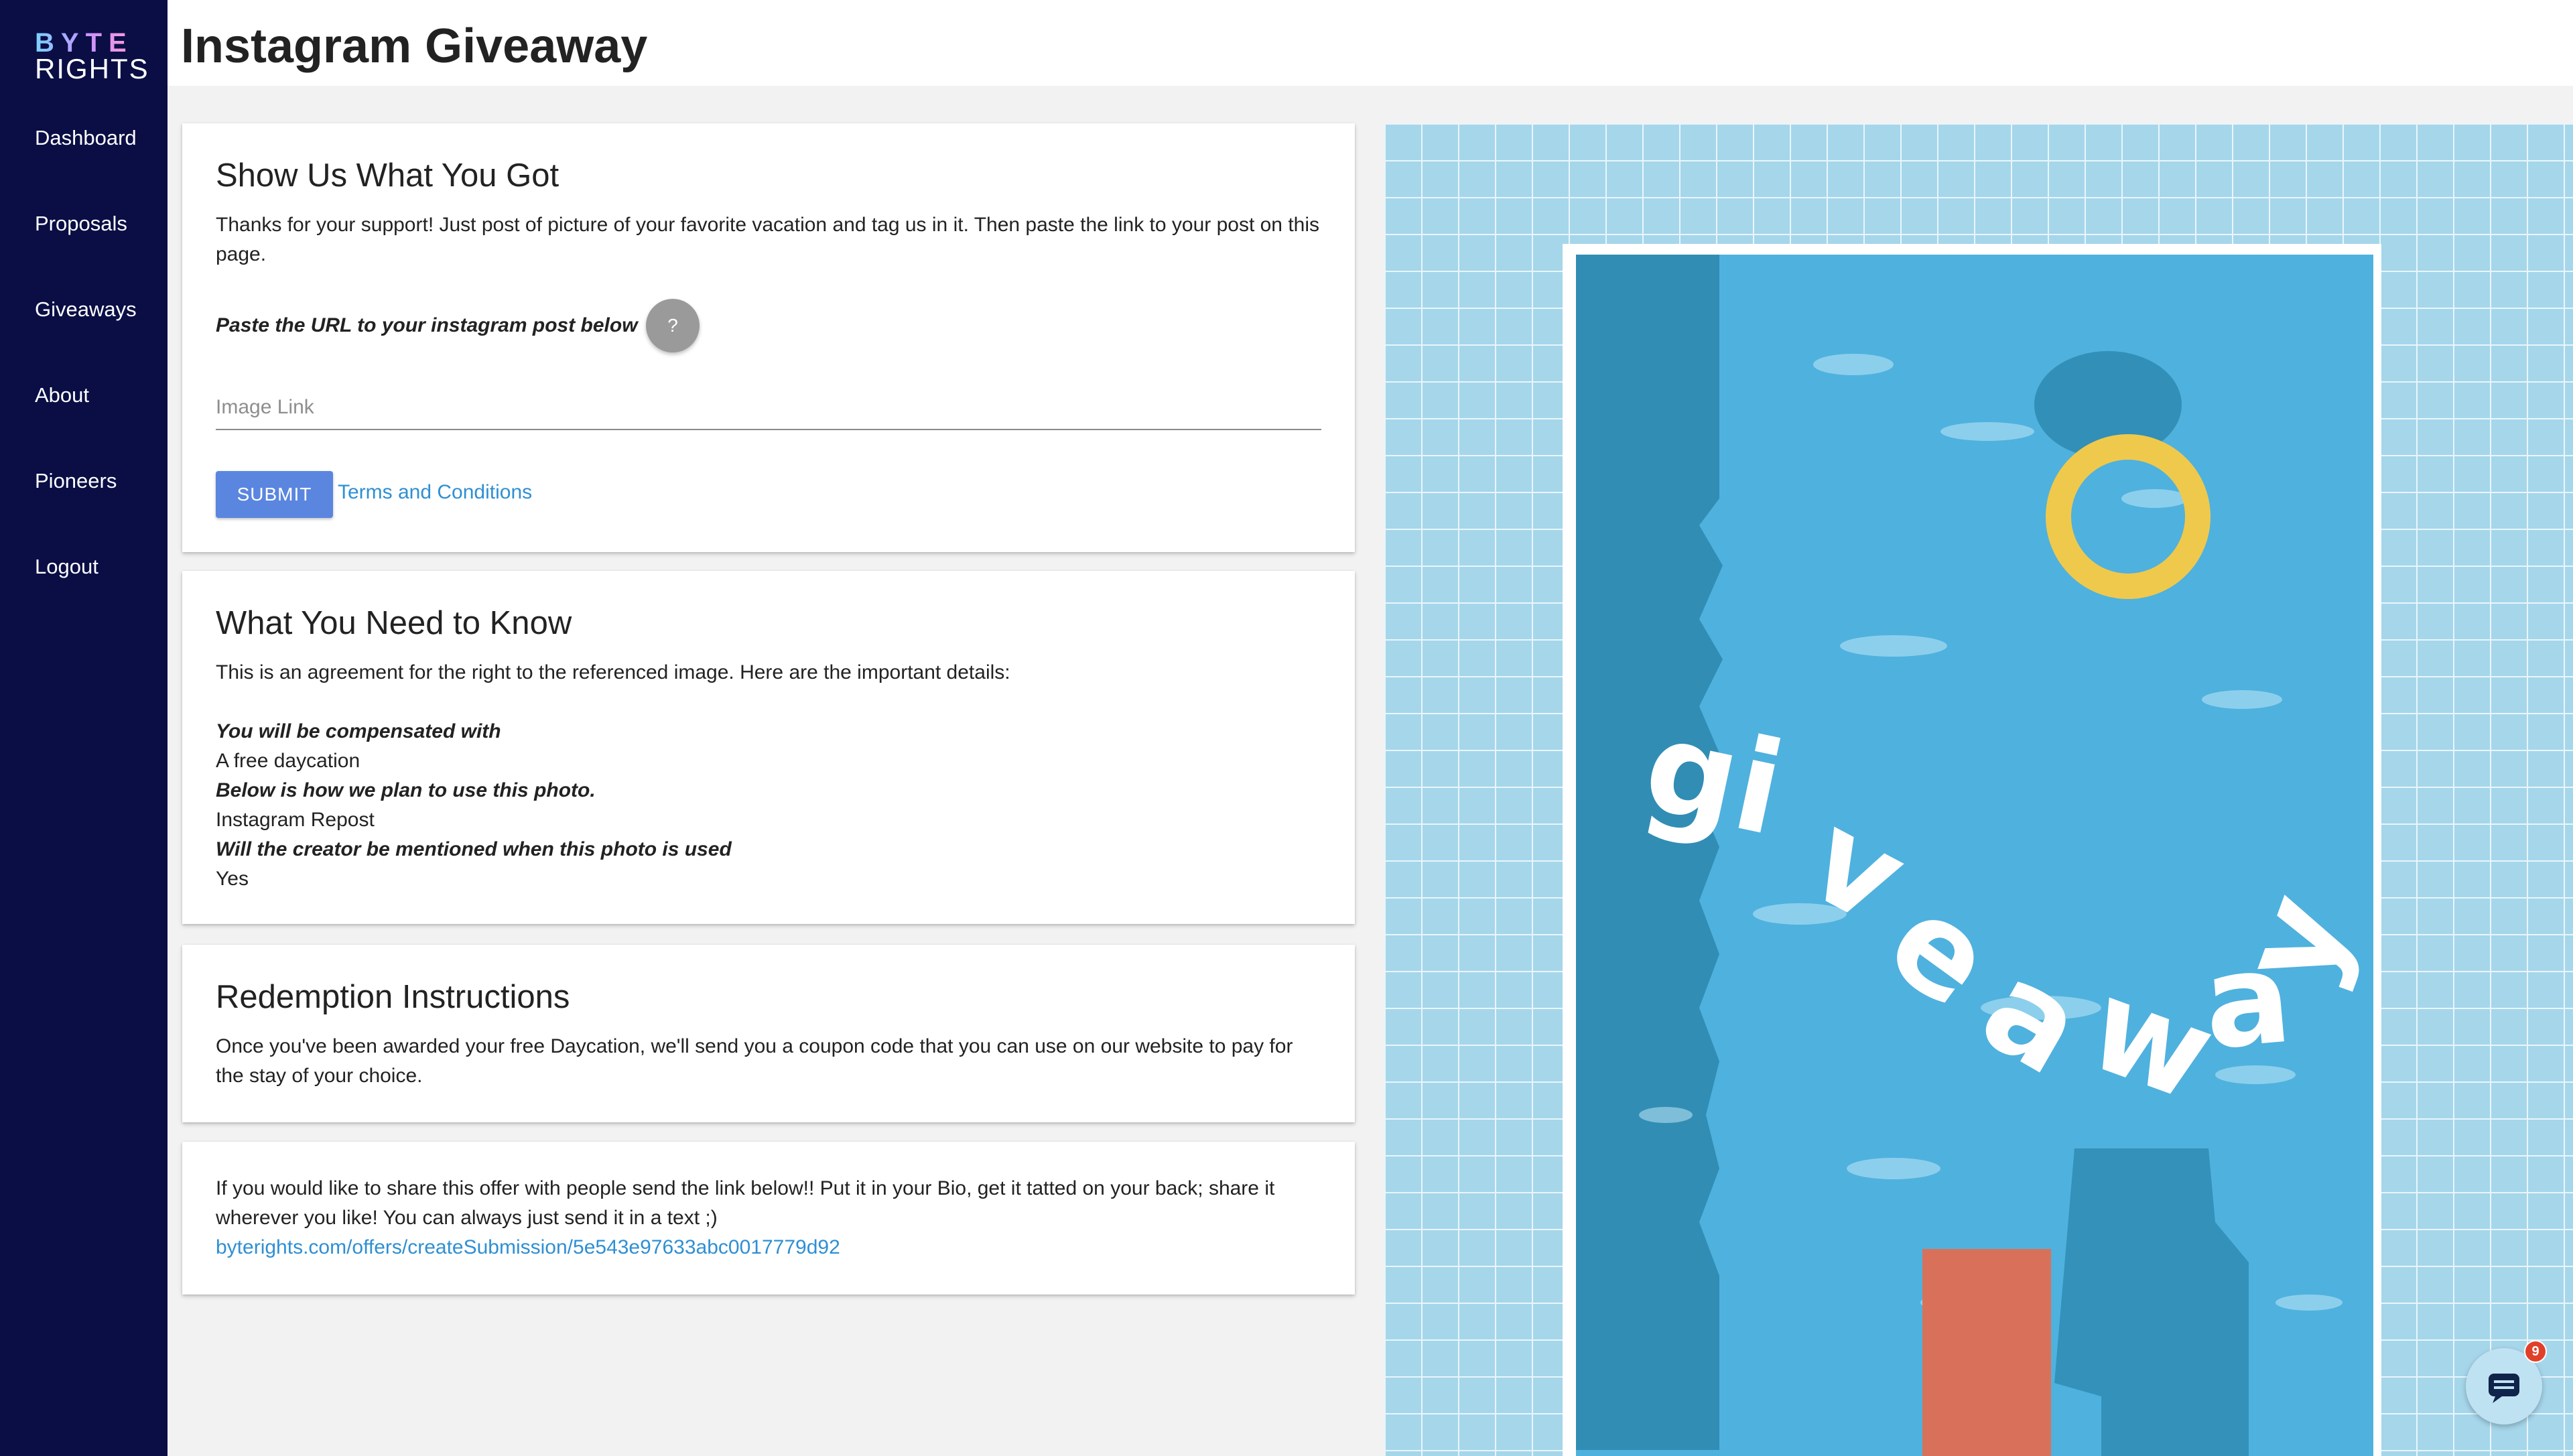 The image size is (2573, 1456). What do you see at coordinates (406, 790) in the screenshot?
I see `usage-label: Below is how we plan to use this photo.` at bounding box center [406, 790].